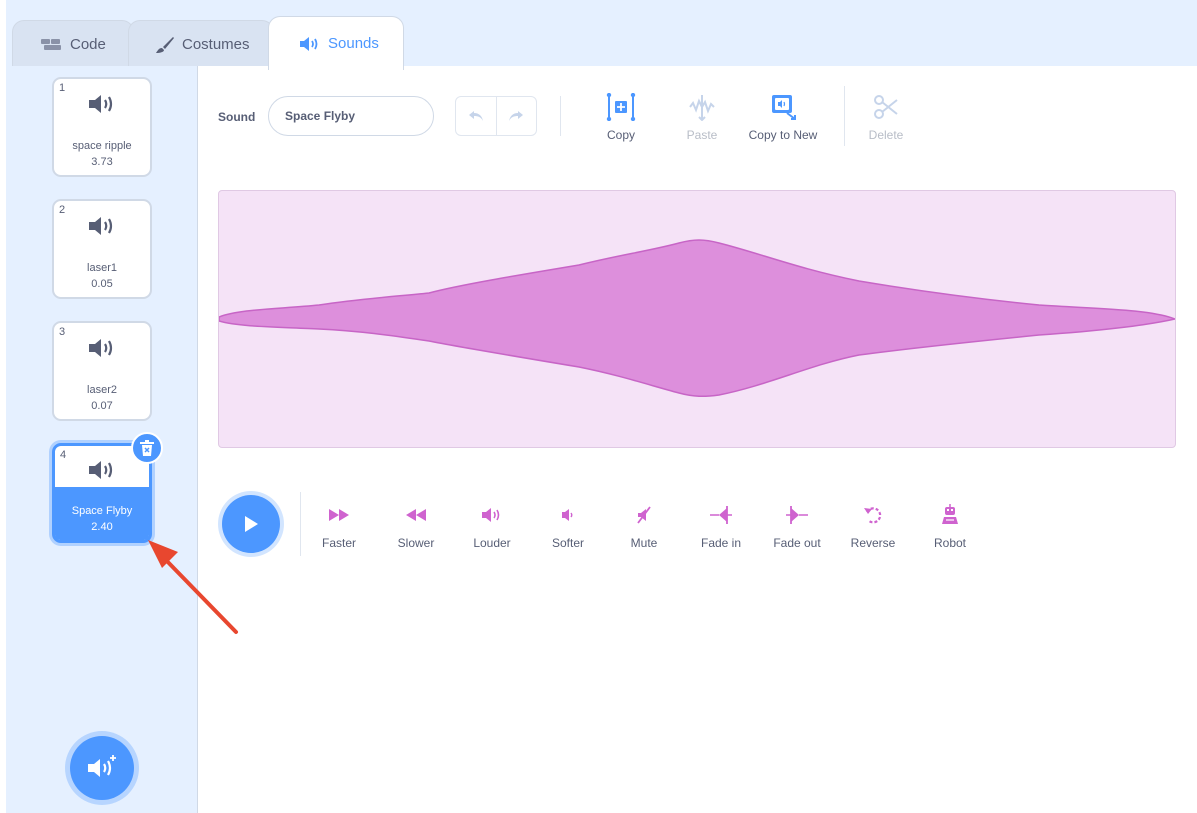  I want to click on undo-icon, so click(476, 116).